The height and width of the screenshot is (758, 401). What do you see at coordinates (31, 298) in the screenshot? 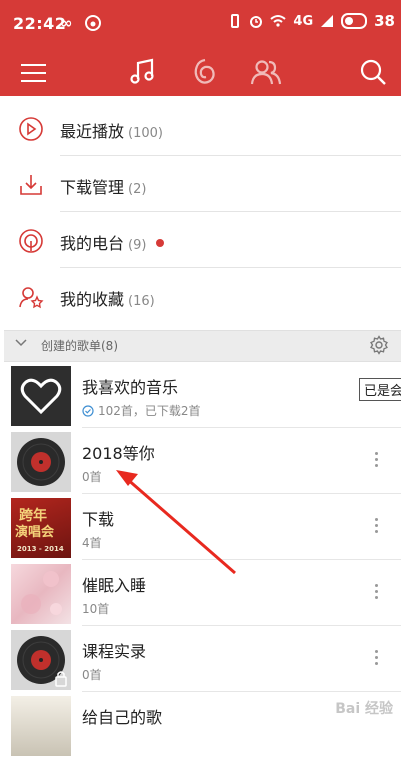
I see `favorite-collection-icon` at bounding box center [31, 298].